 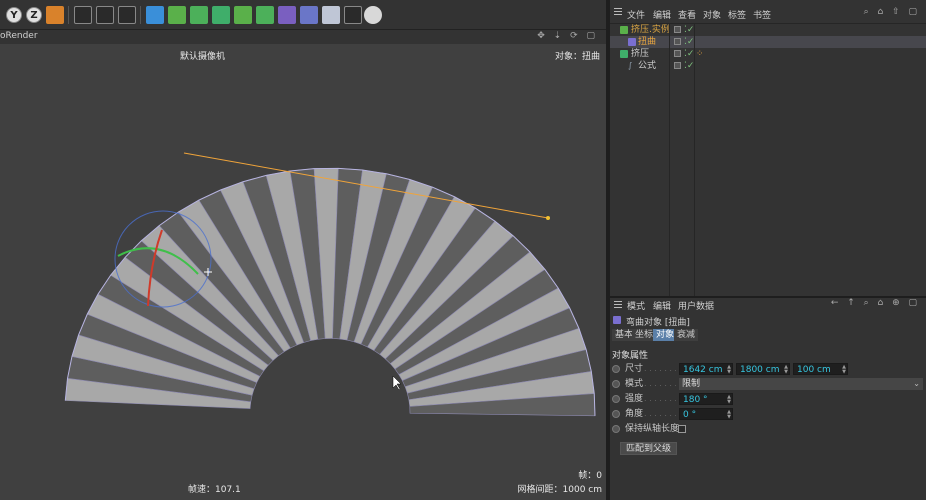 What do you see at coordinates (83, 15) in the screenshot?
I see `render-view-icon` at bounding box center [83, 15].